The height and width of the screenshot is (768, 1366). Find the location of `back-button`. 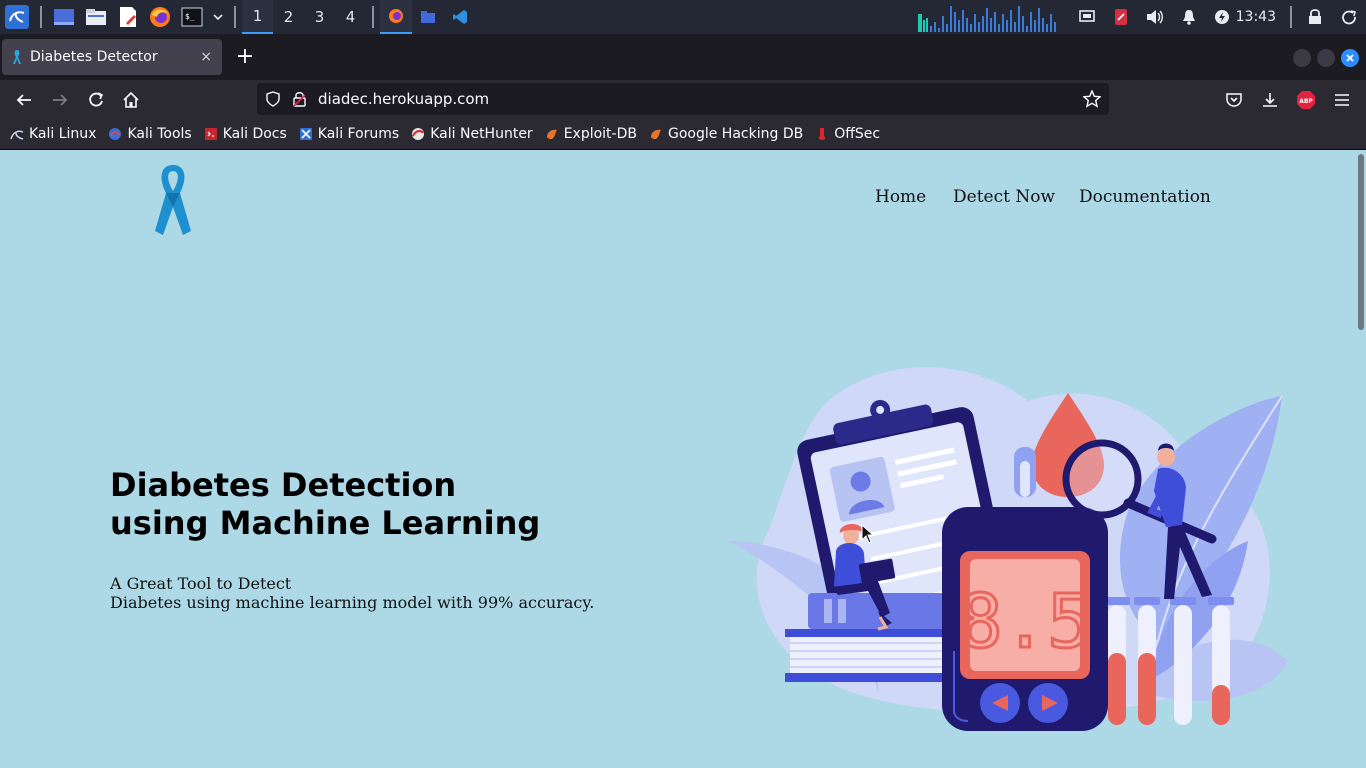

back-button is located at coordinates (24, 100).